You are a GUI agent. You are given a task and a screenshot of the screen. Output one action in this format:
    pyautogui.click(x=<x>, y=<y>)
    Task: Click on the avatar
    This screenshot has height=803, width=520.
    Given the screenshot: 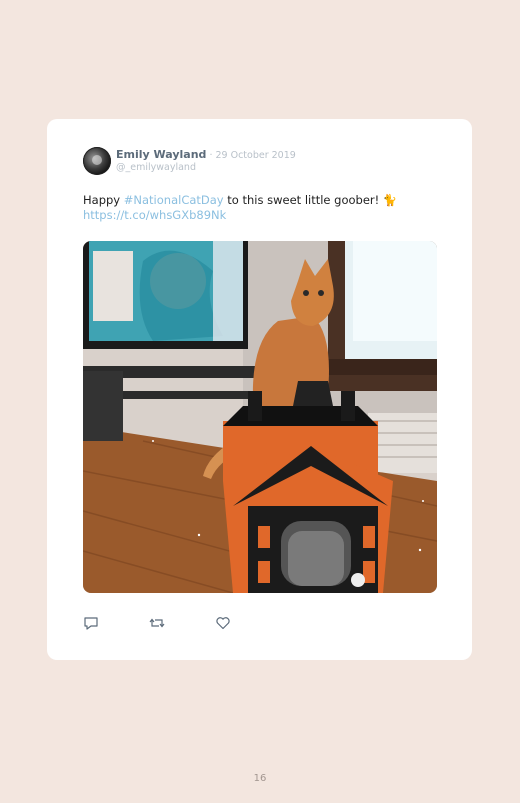 What is the action you would take?
    pyautogui.click(x=97, y=161)
    